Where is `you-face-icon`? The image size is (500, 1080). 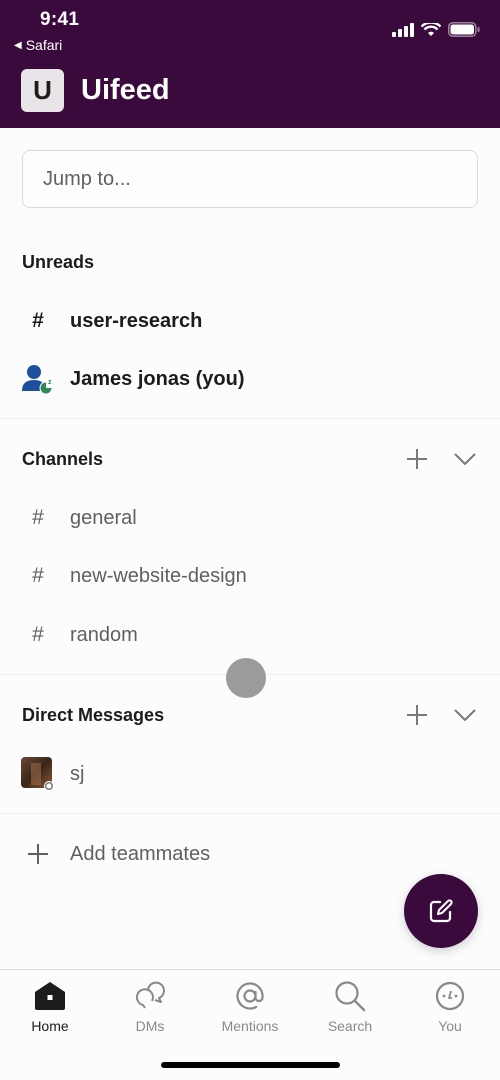 you-face-icon is located at coordinates (450, 996).